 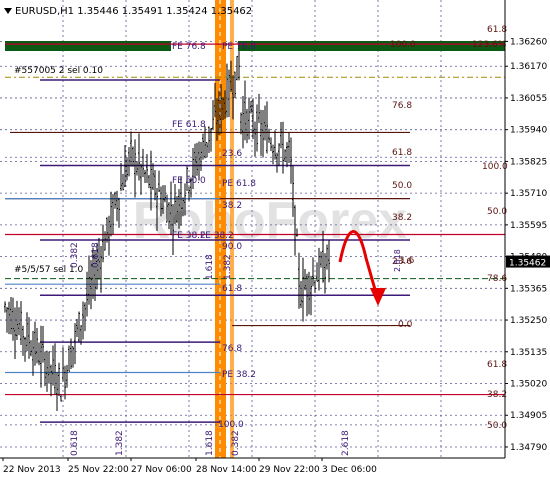 What do you see at coordinates (528, 194) in the screenshot?
I see `price-tick-label: 1.35710` at bounding box center [528, 194].